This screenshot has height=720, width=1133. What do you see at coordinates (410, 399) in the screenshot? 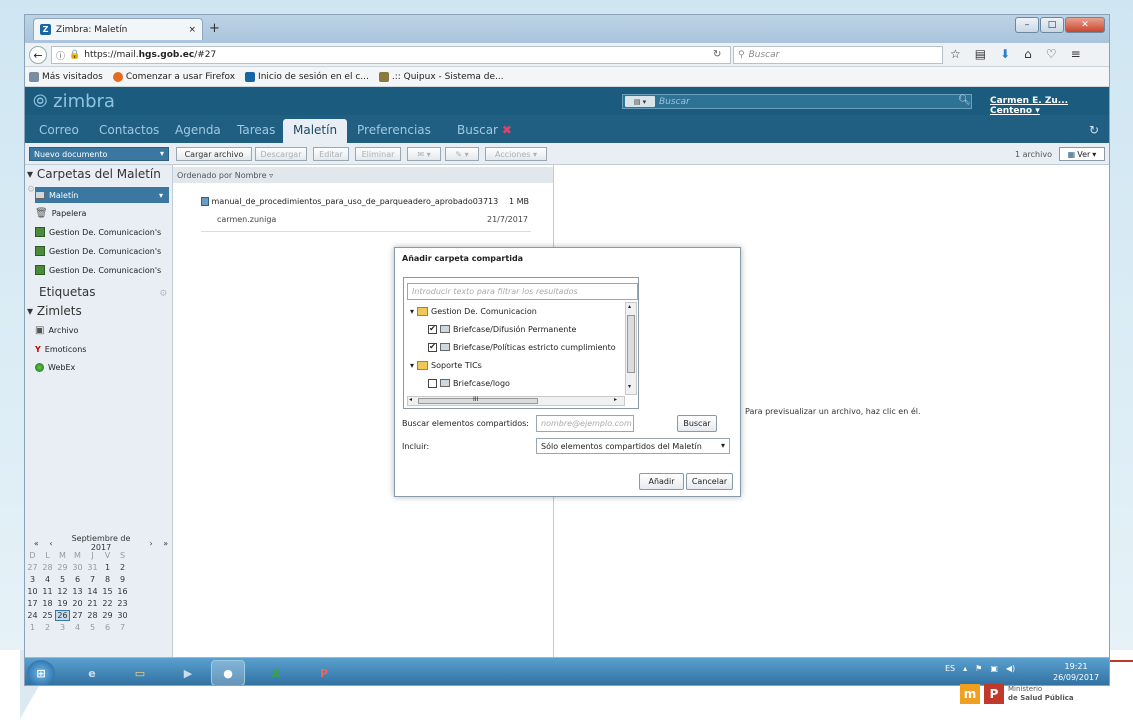
I see `scroll-left-icon: ◂` at bounding box center [410, 399].